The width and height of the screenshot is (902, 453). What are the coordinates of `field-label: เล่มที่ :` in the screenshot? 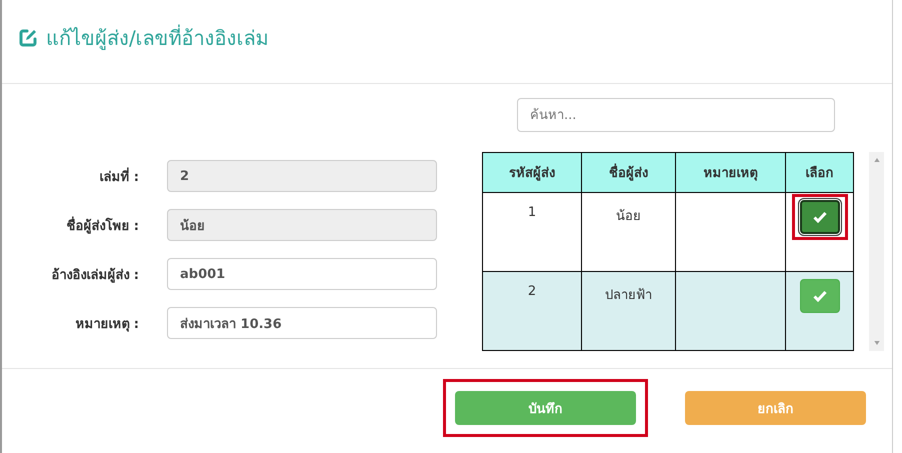 It's located at (118, 176).